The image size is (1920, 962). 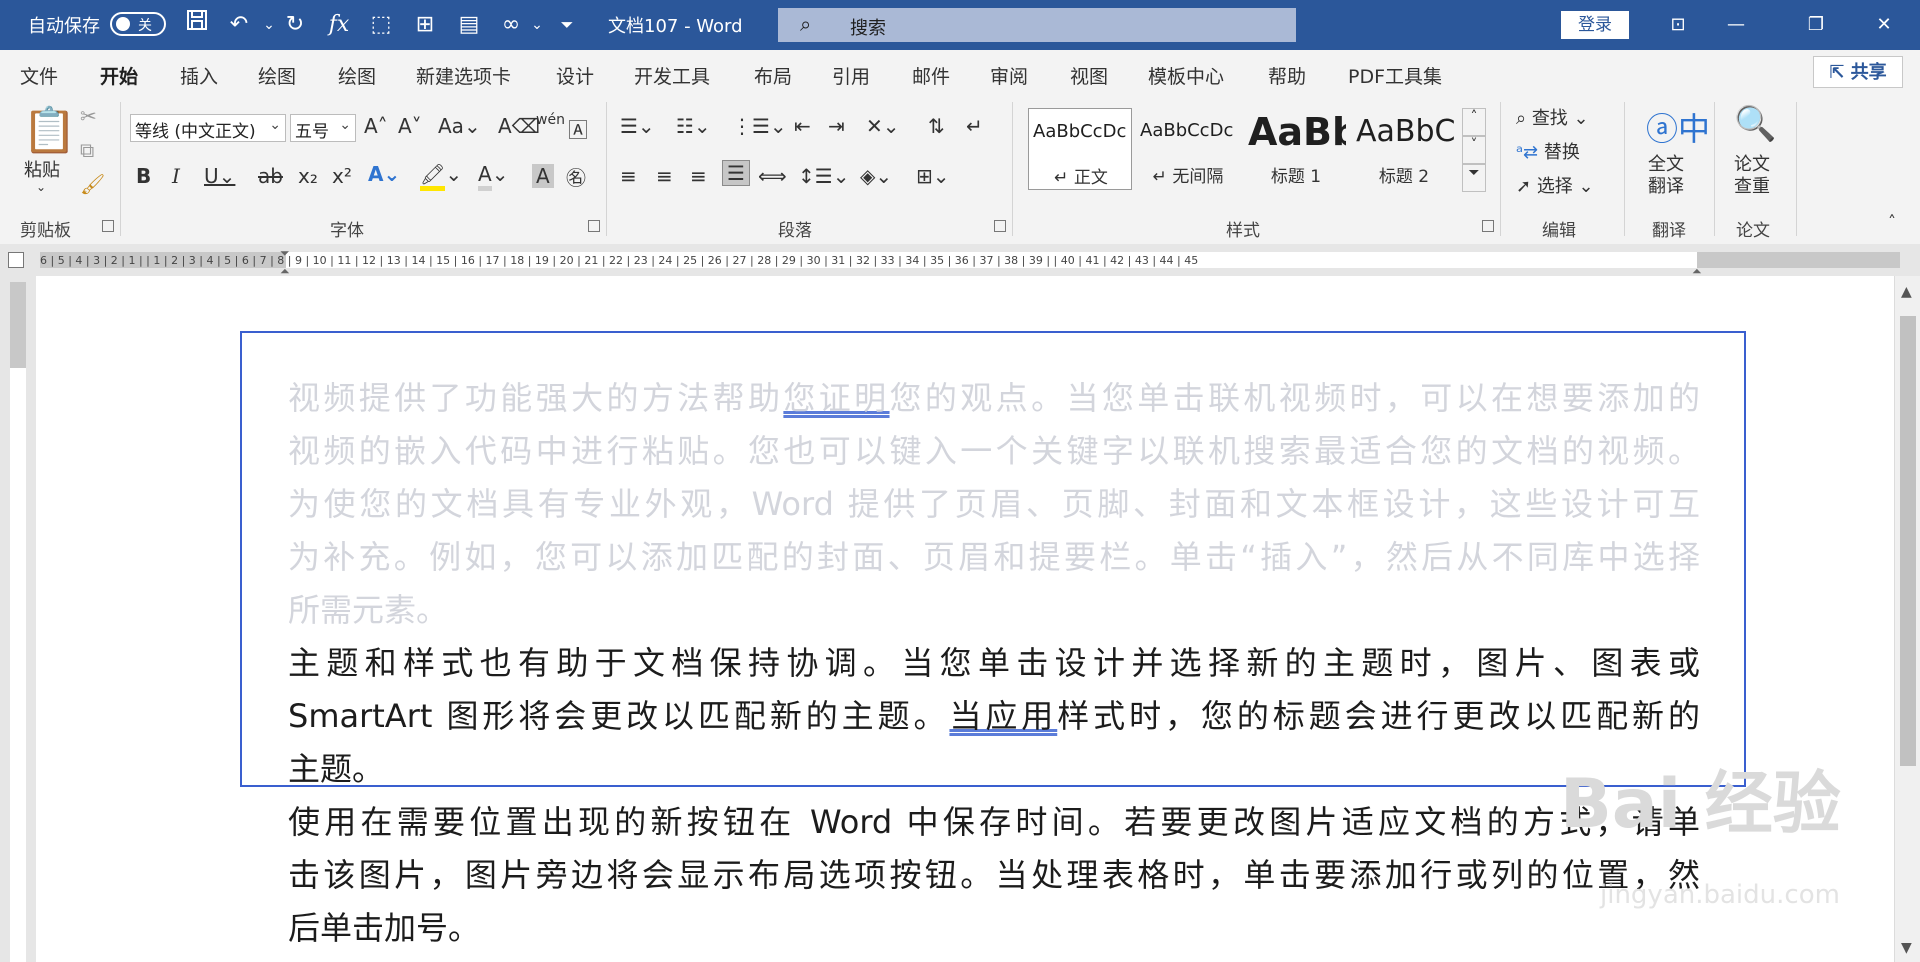 I want to click on search-box: ⌕ 搜索, so click(x=1037, y=25).